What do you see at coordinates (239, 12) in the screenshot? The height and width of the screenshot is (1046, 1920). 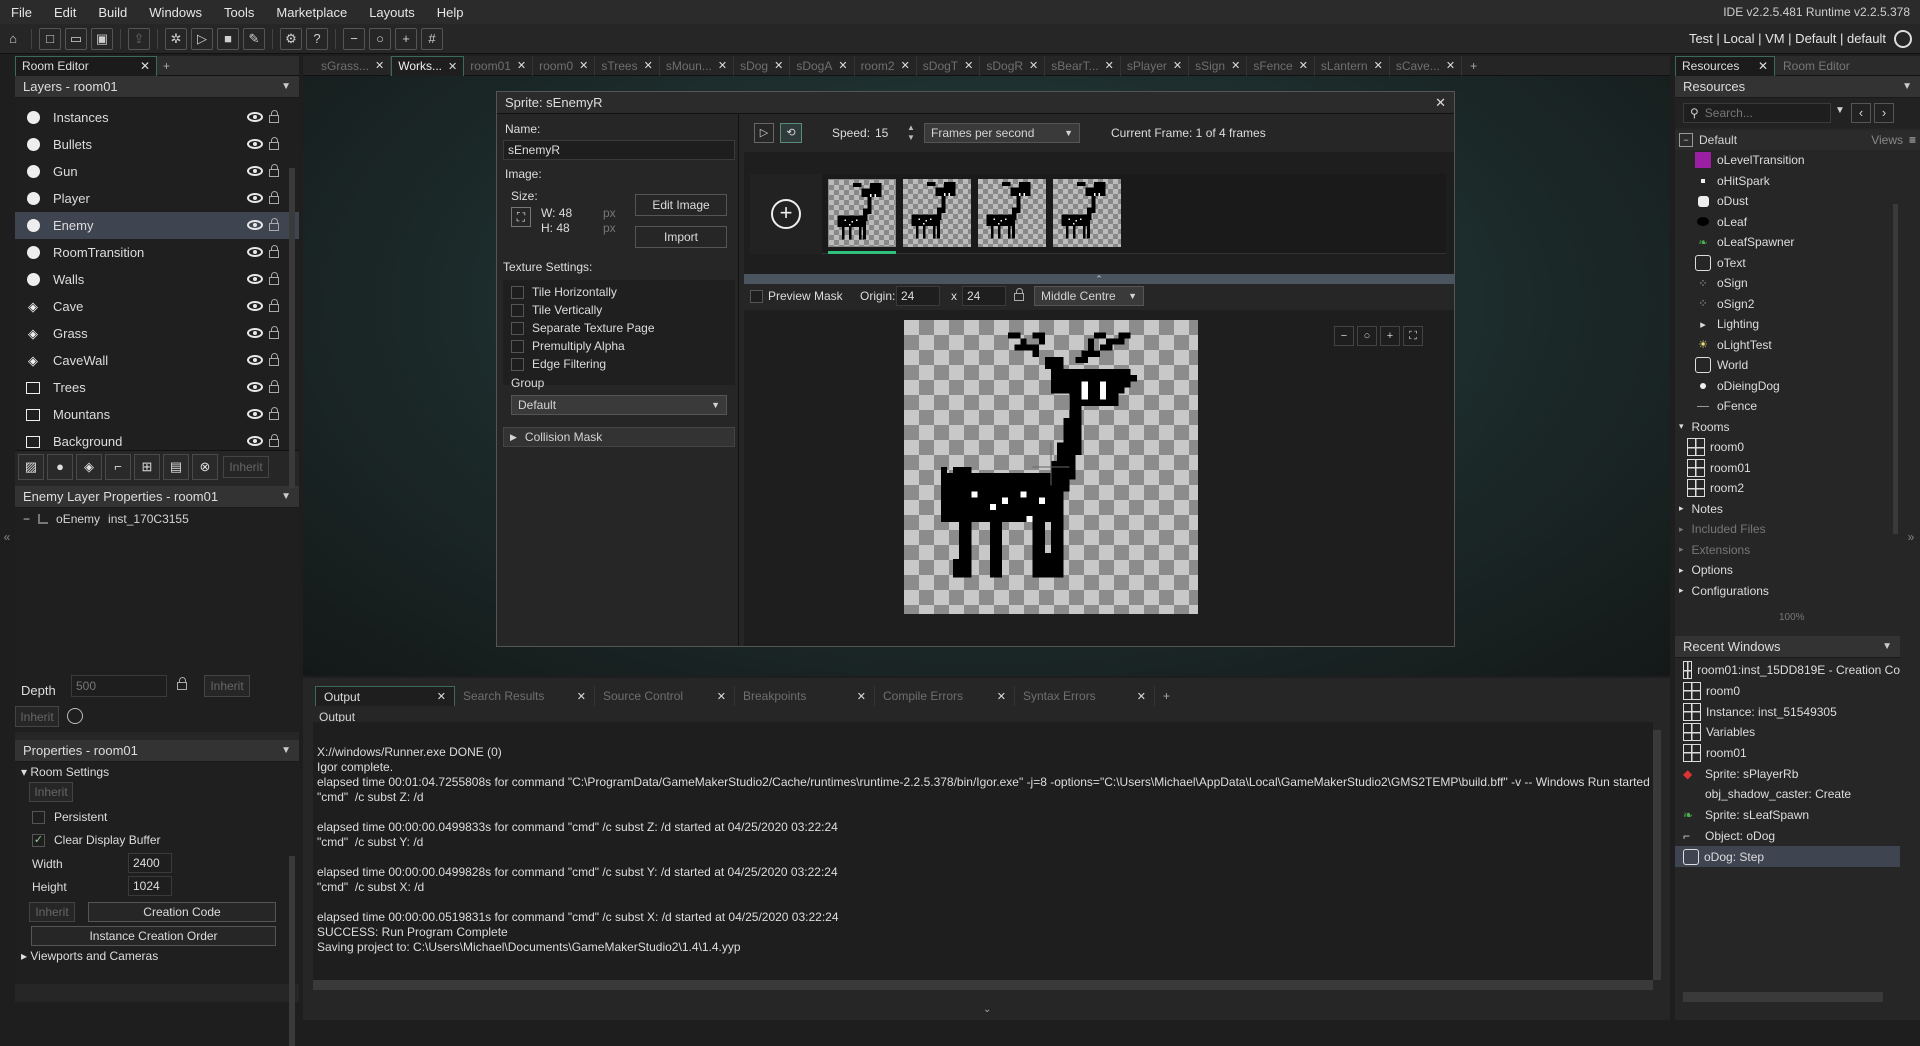 I see `menu-tools: Tools` at bounding box center [239, 12].